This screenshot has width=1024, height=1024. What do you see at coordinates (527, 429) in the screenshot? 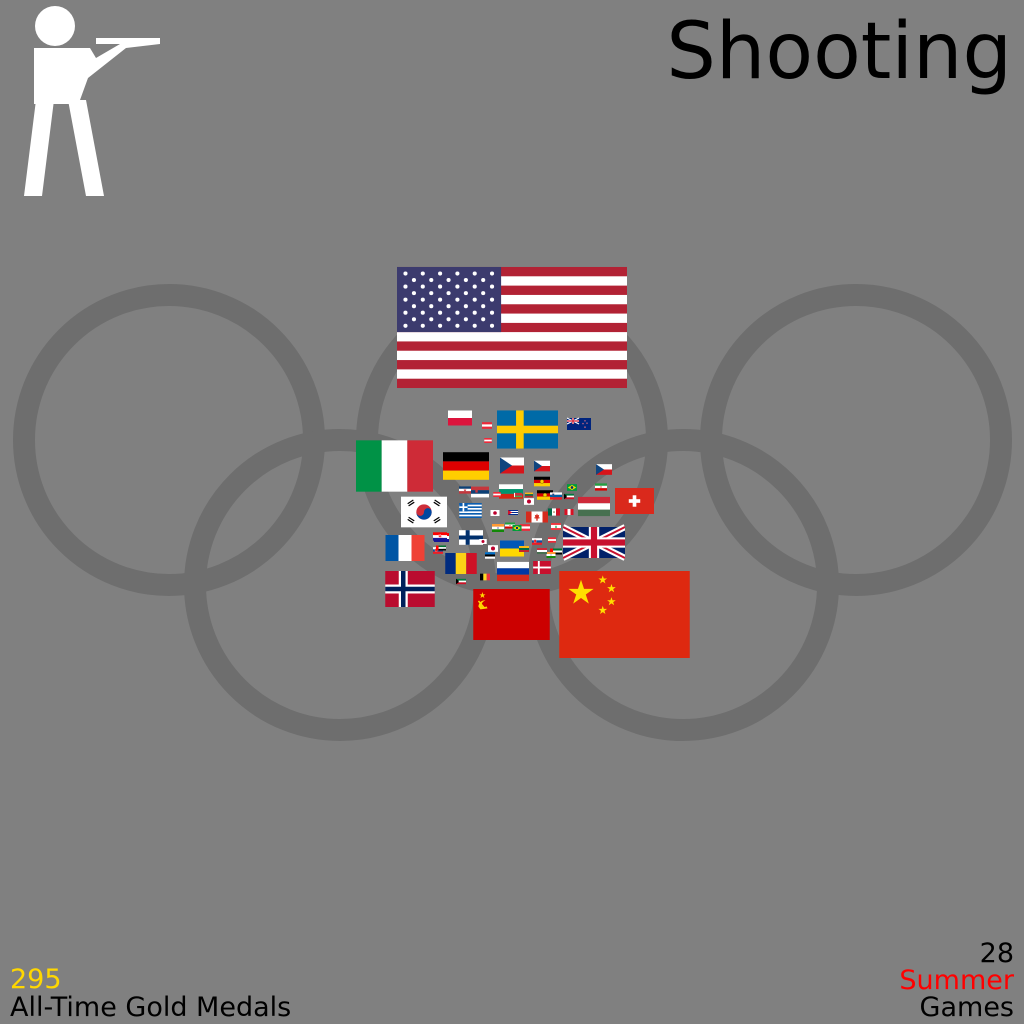
I see `flag-sweden` at bounding box center [527, 429].